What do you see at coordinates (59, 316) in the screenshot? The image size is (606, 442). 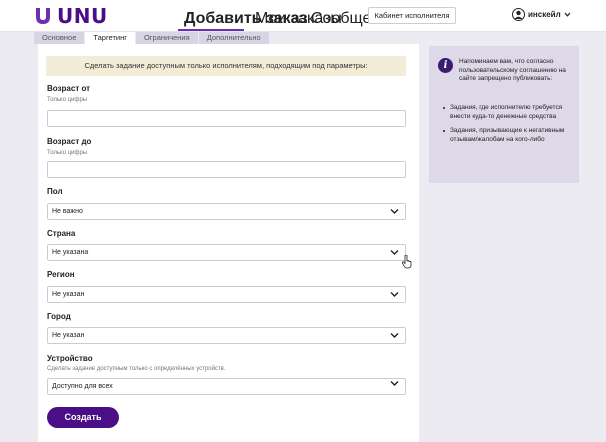 I see `city-label: Город` at bounding box center [59, 316].